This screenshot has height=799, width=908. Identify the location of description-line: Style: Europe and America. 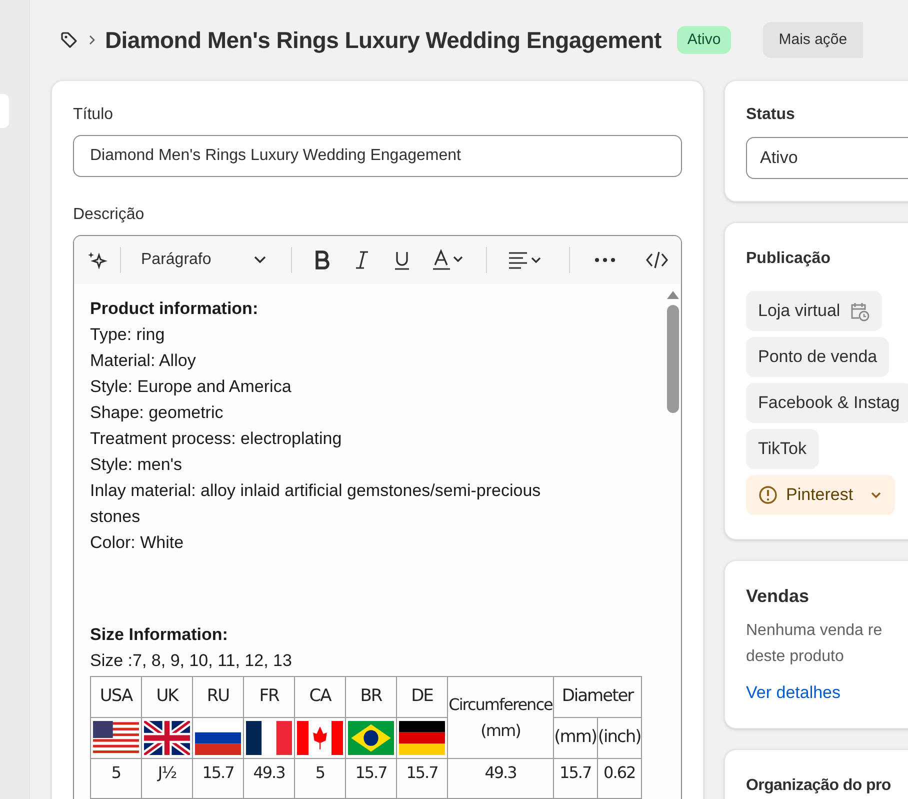
(191, 387).